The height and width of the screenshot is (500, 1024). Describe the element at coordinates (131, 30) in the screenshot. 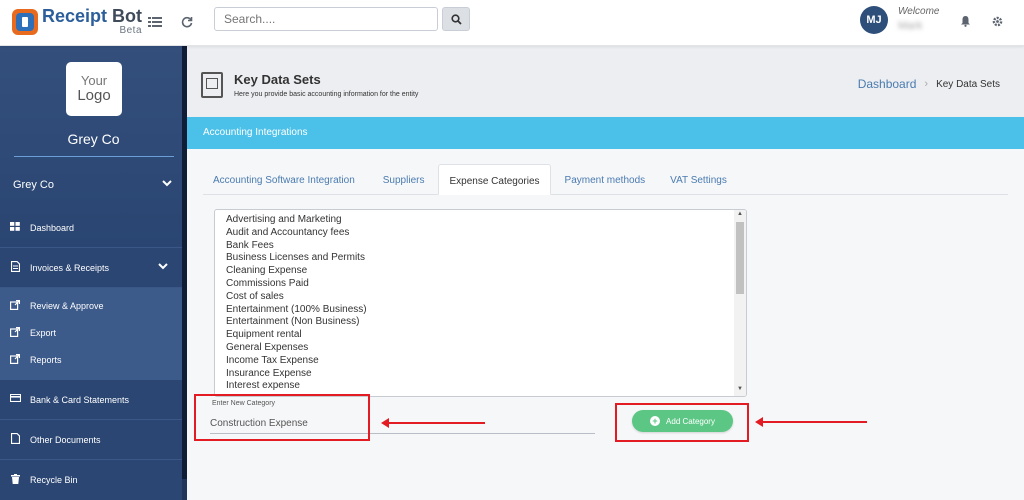

I see `app-edition: Beta` at that location.